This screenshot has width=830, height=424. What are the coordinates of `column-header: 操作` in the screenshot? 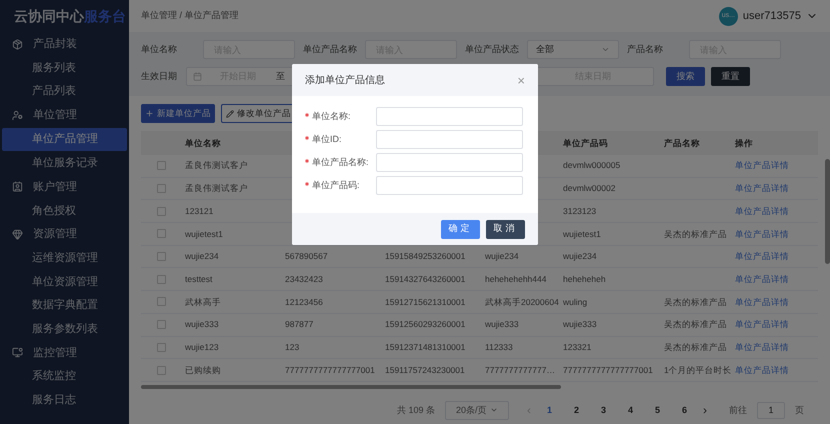 It's located at (744, 143).